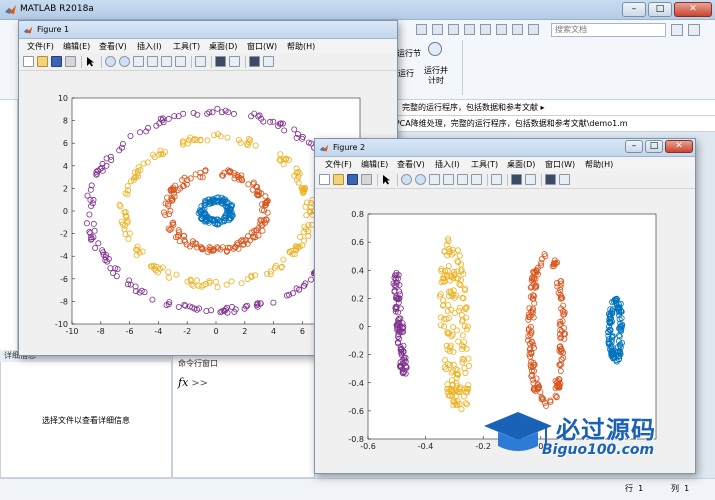 This screenshot has height=500, width=715. Describe the element at coordinates (533, 29) in the screenshot. I see `help-icon` at that location.